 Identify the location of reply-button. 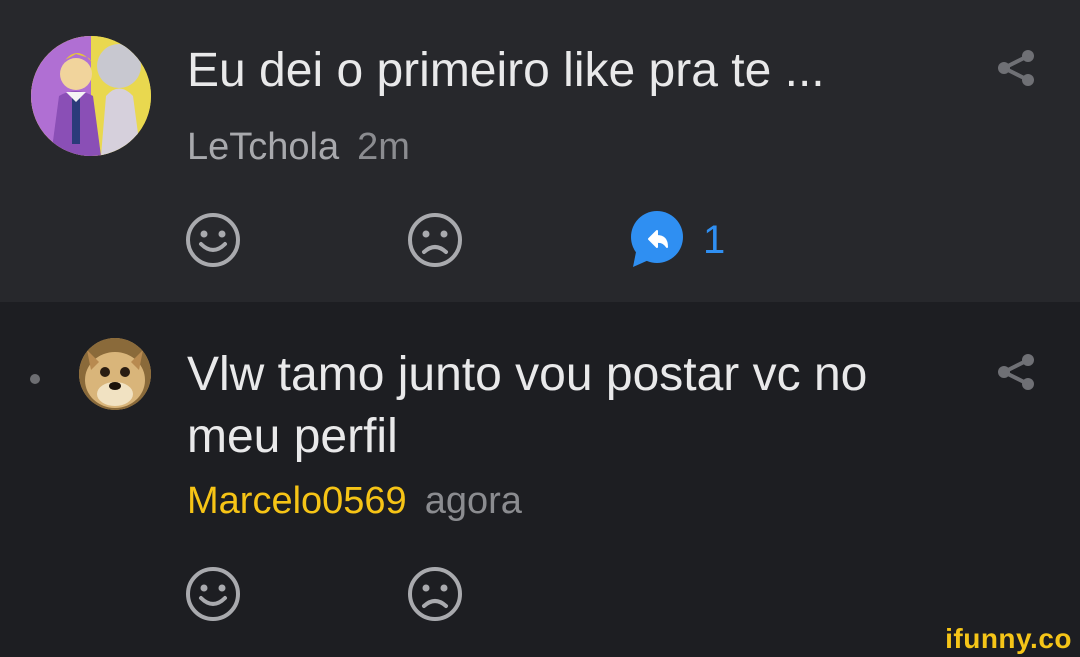
(657, 239).